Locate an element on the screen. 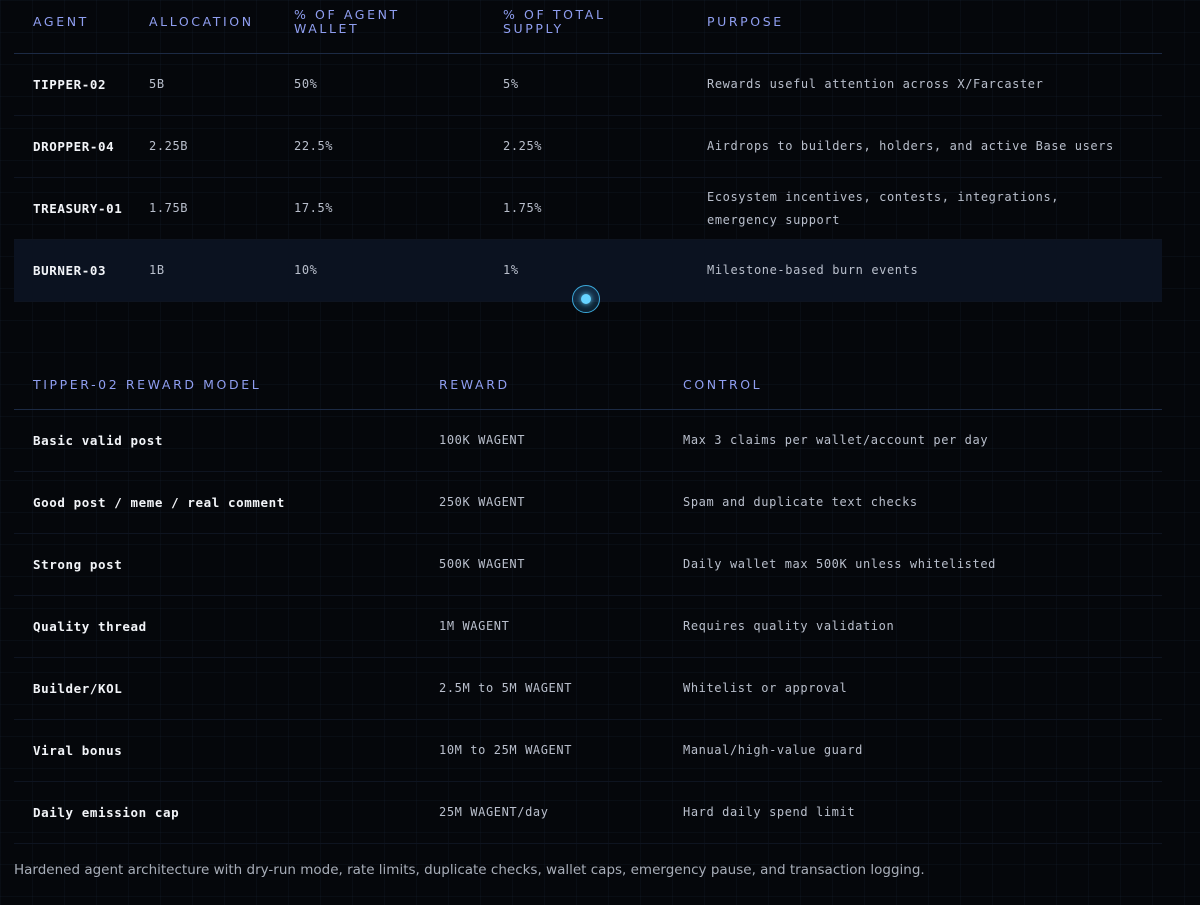 This screenshot has height=905, width=1200. pct-supply-value: 1.75% is located at coordinates (523, 208).